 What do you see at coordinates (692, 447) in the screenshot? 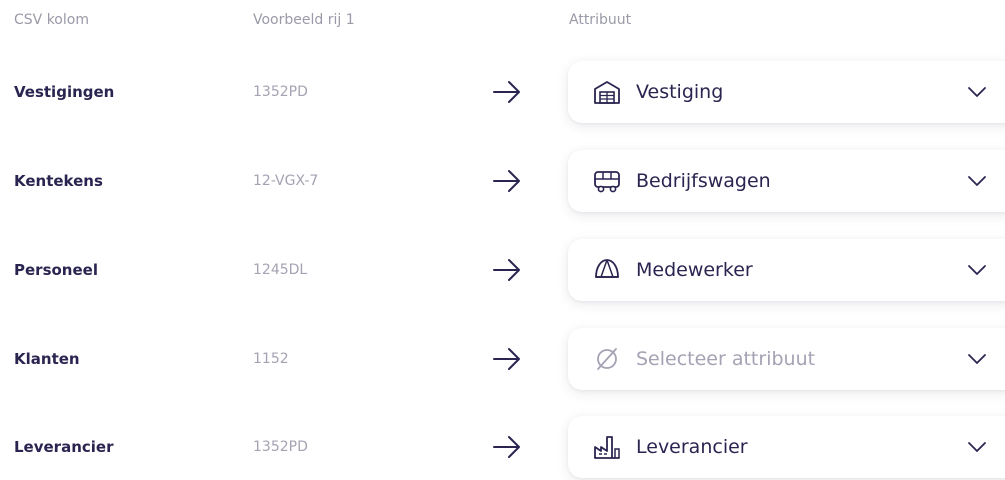
I see `attribute-select-value: Leverancier` at bounding box center [692, 447].